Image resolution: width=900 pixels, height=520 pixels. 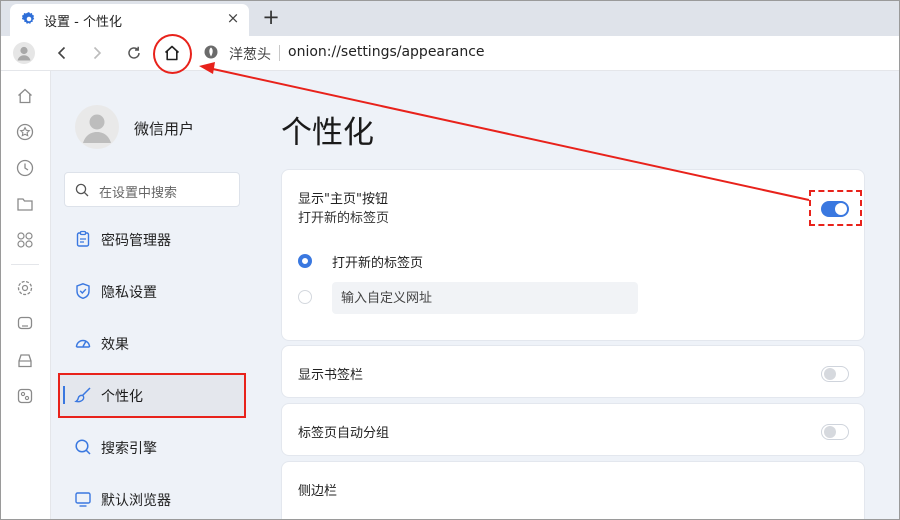 What do you see at coordinates (152, 395) in the screenshot?
I see `nav-item-appearance: 个性化` at bounding box center [152, 395].